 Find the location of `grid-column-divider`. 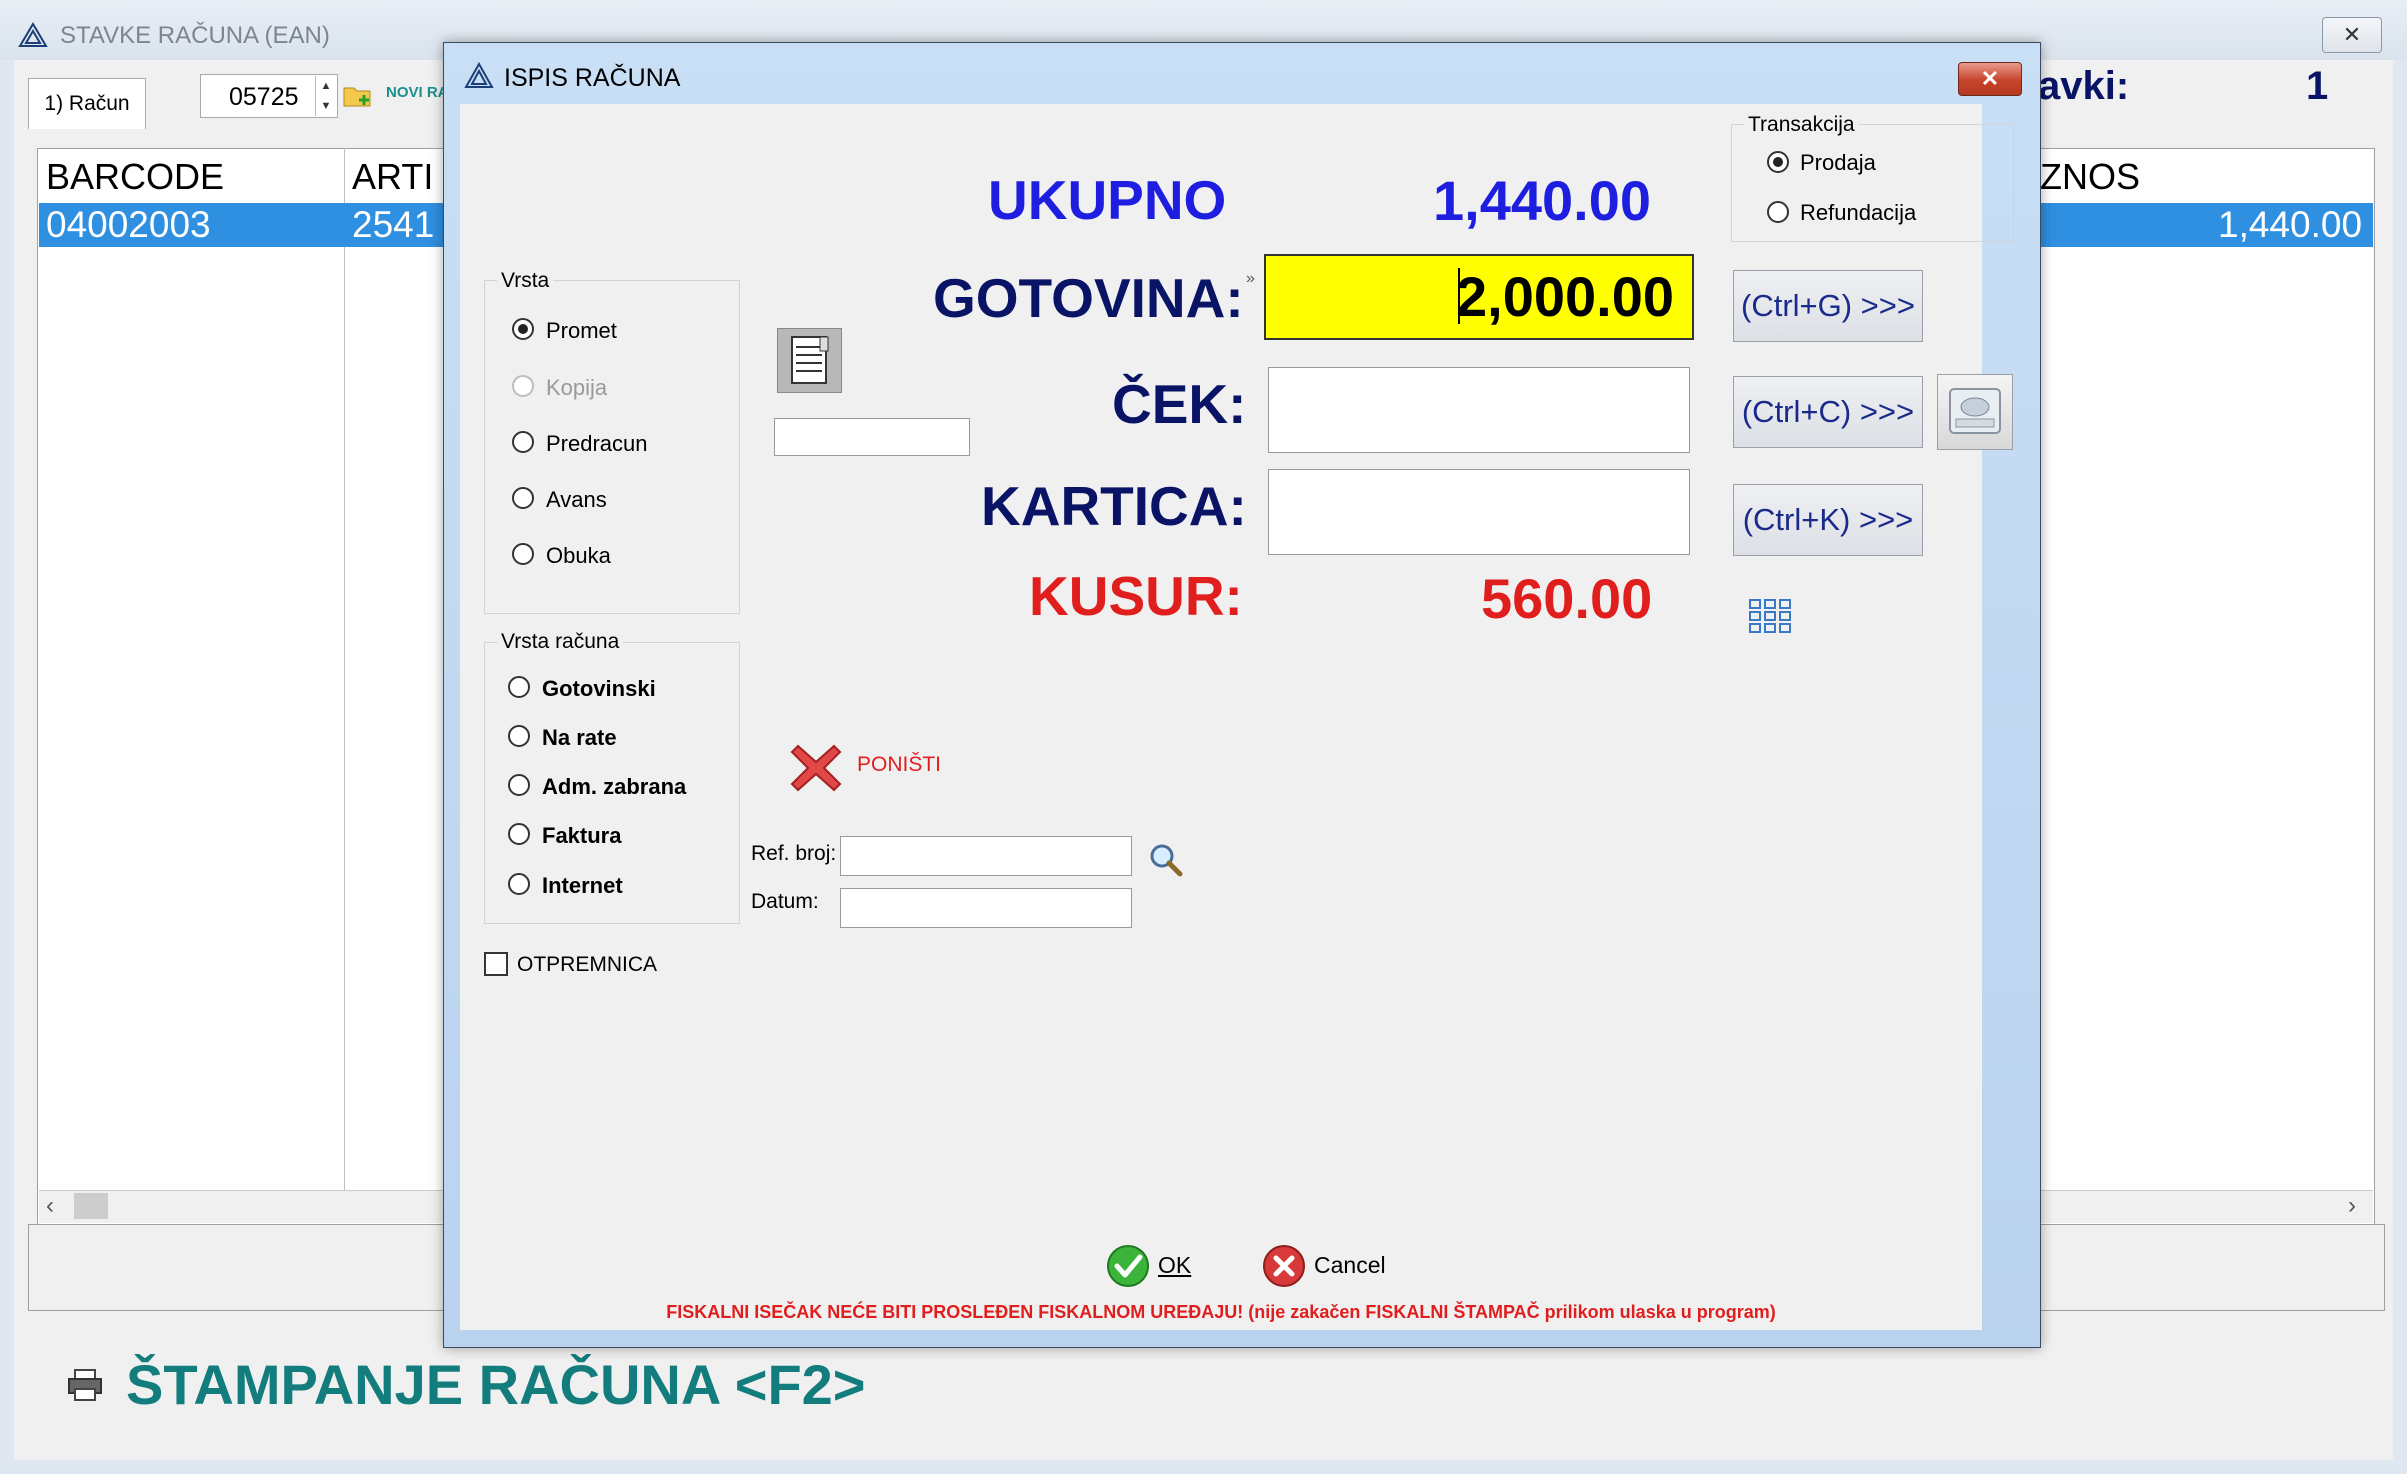

grid-column-divider is located at coordinates (344, 669).